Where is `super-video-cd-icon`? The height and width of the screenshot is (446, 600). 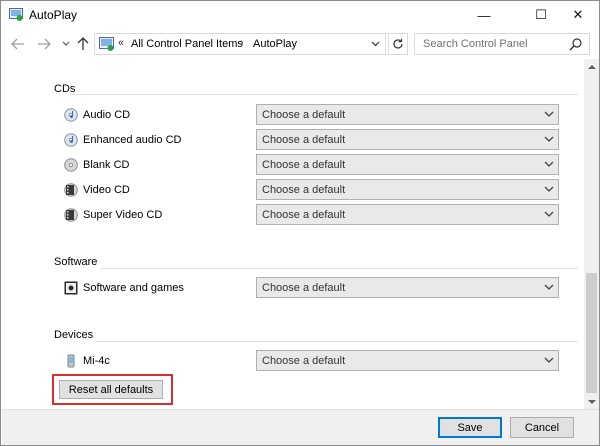
super-video-cd-icon is located at coordinates (71, 215).